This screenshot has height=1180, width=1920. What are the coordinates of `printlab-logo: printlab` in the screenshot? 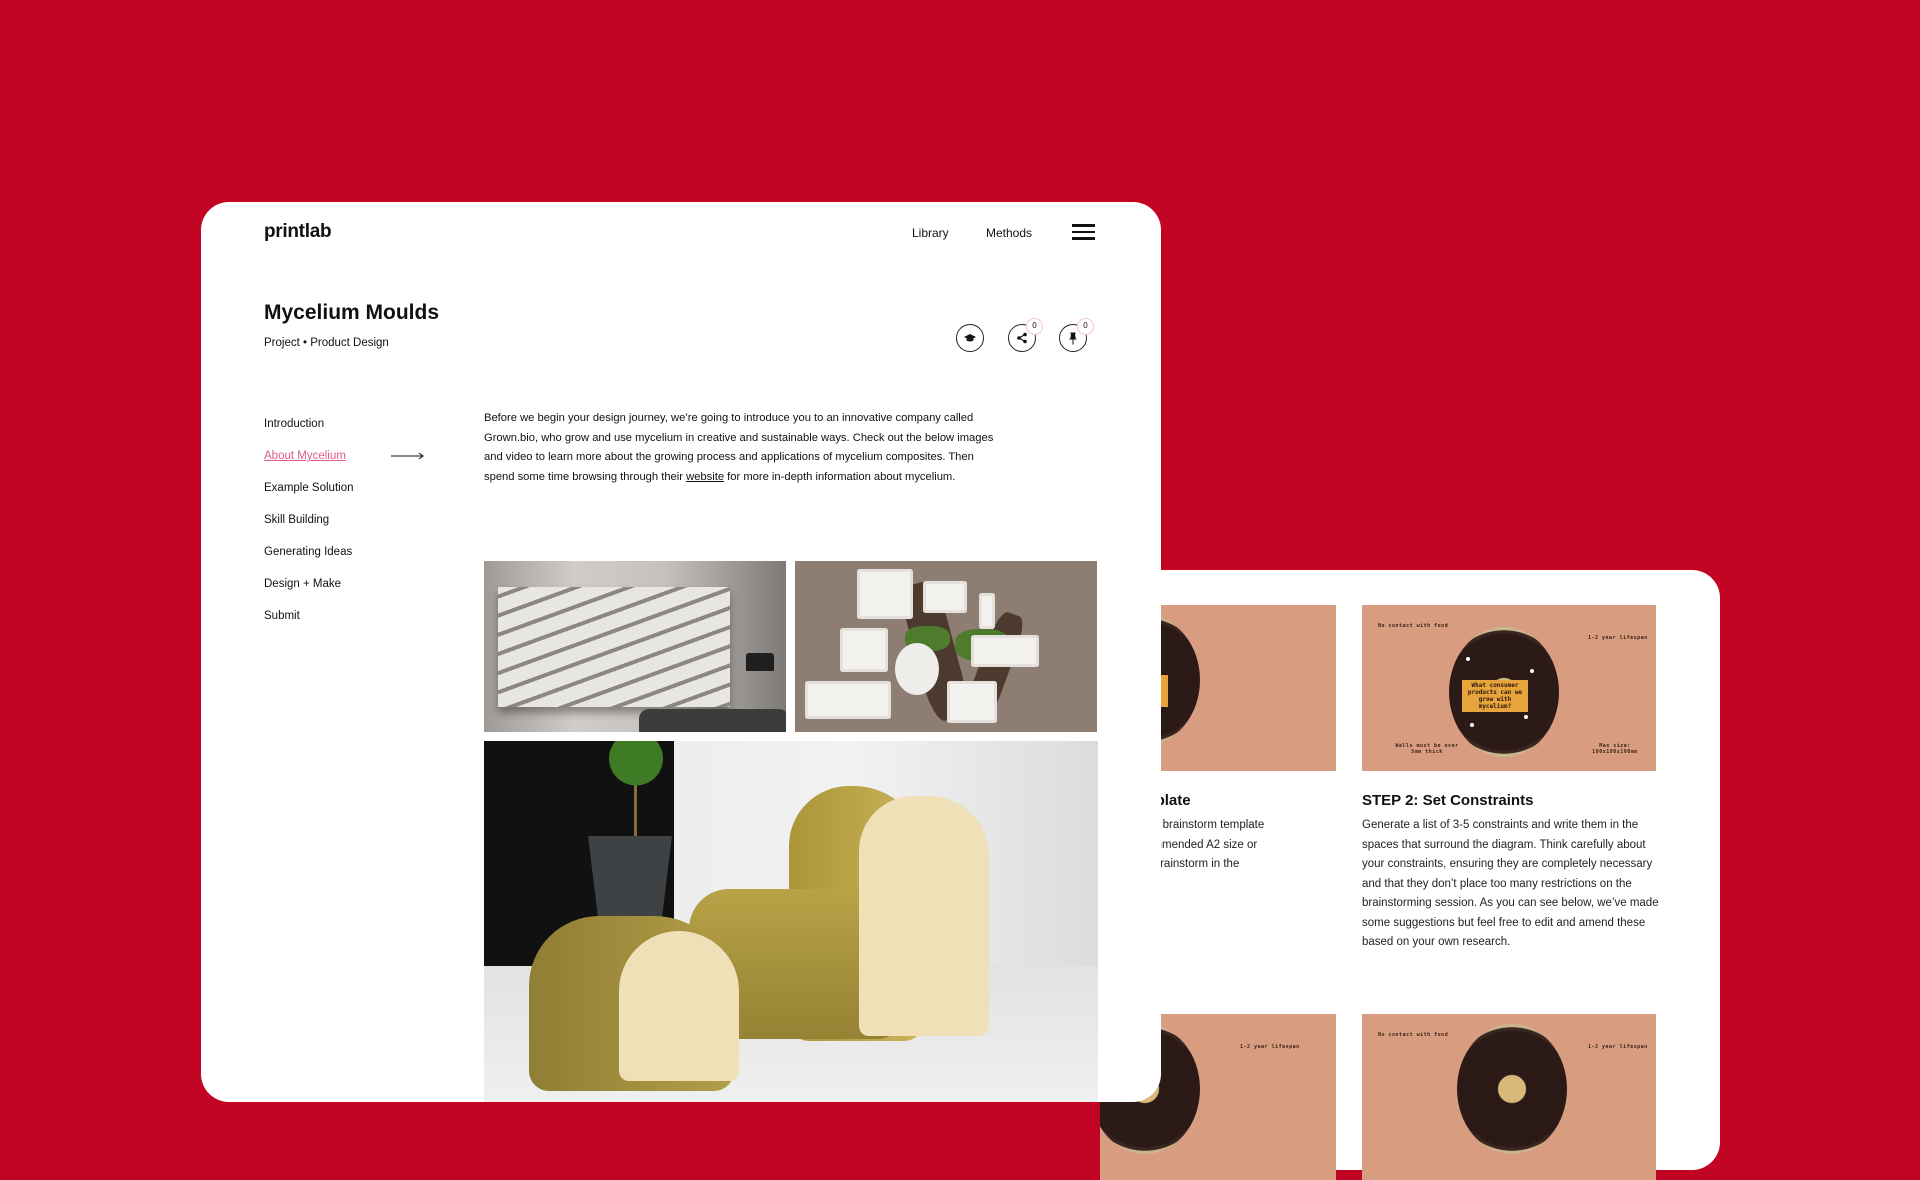 It's located at (298, 232).